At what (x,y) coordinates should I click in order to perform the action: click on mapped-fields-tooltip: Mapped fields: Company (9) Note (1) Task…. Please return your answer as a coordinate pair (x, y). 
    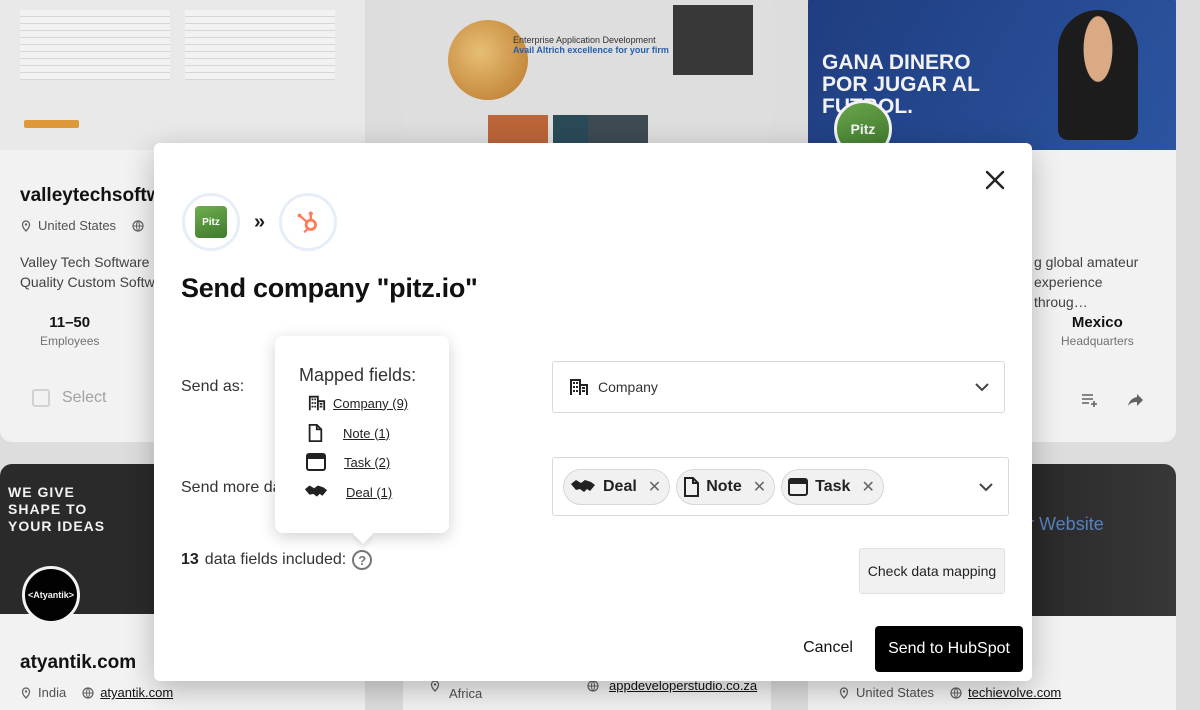
    Looking at the image, I should click on (362, 434).